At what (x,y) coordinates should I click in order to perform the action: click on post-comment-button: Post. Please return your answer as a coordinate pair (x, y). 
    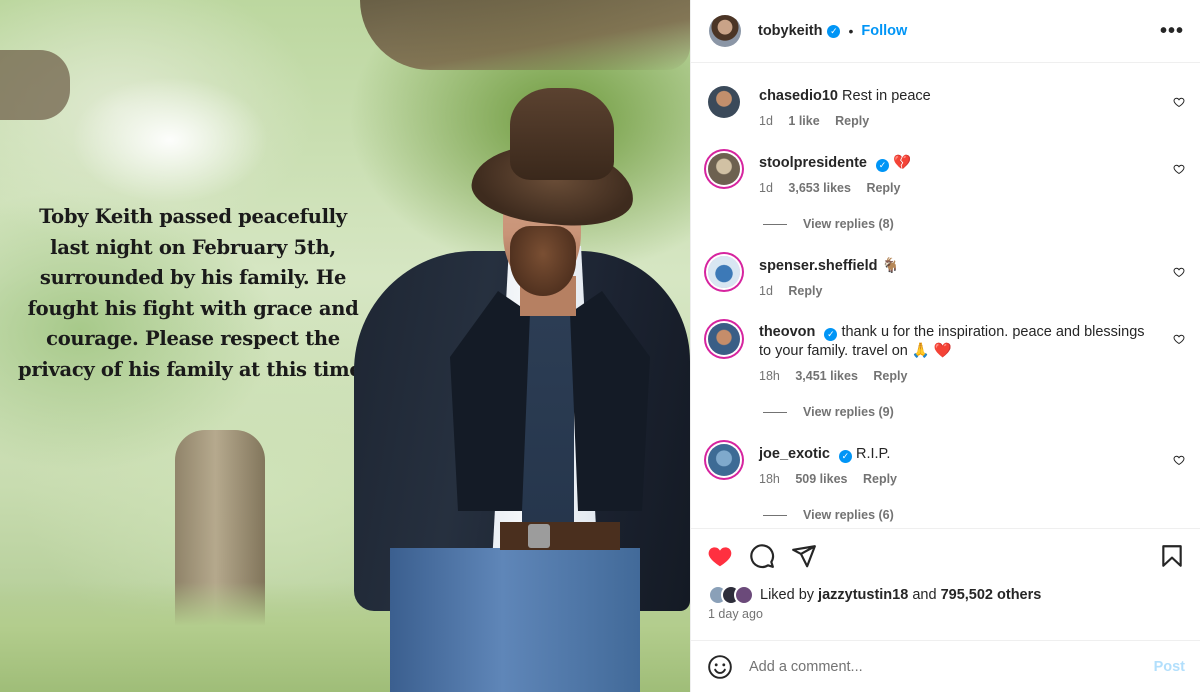
    Looking at the image, I should click on (1169, 667).